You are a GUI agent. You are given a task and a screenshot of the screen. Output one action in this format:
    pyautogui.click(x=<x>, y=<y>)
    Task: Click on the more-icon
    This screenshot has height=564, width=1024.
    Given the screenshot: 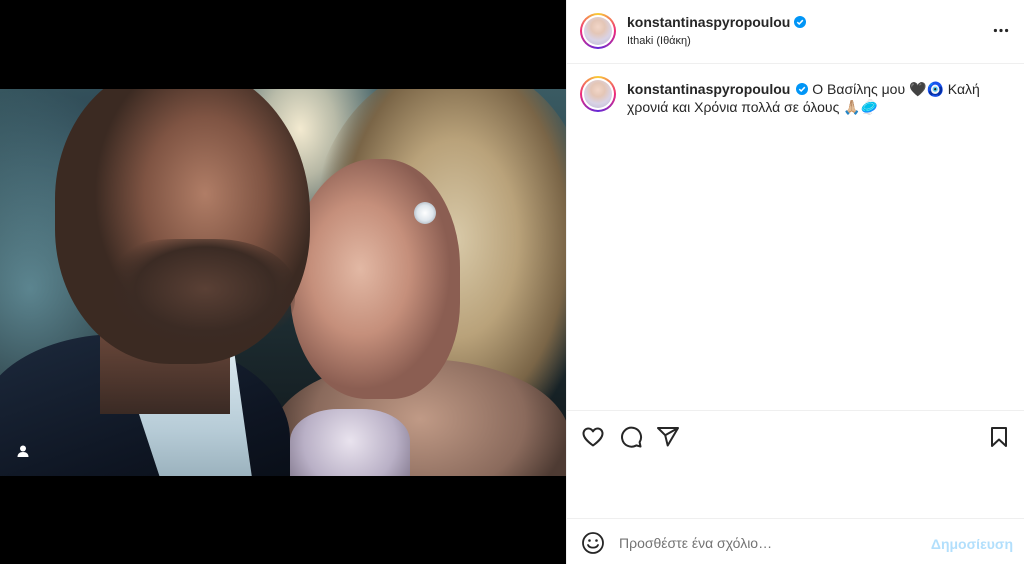 What is the action you would take?
    pyautogui.click(x=1001, y=30)
    